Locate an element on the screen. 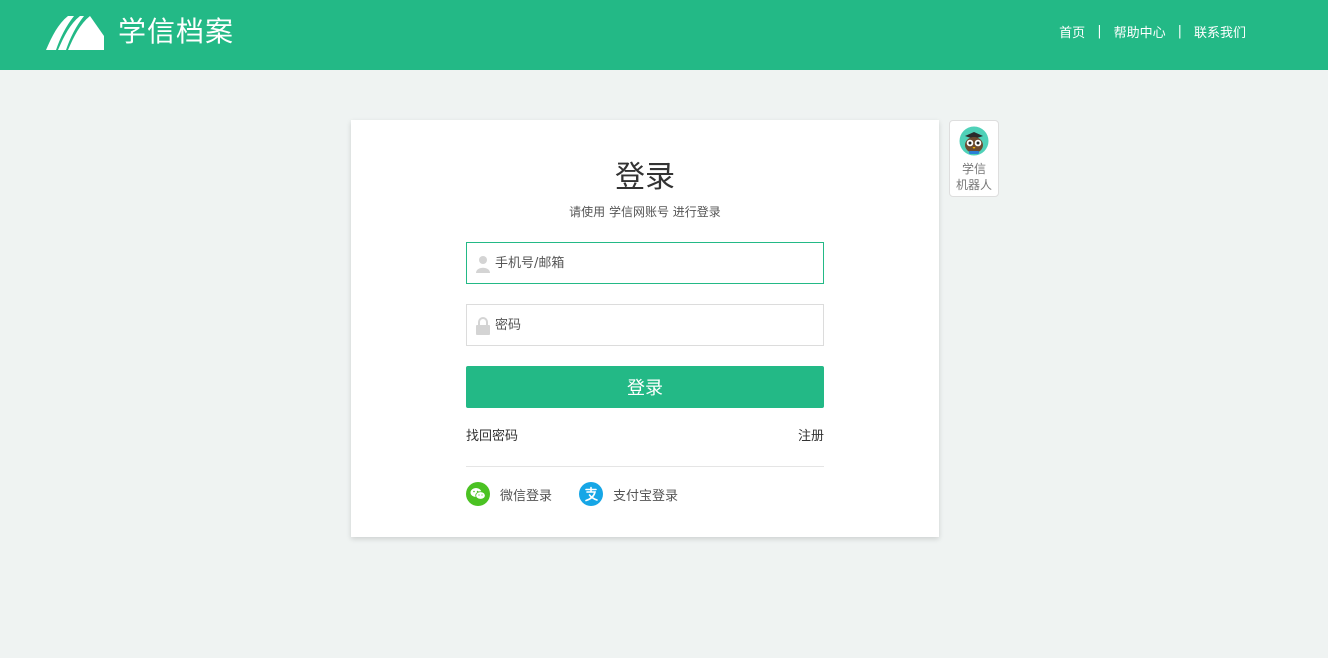 This screenshot has height=658, width=1328. nav-contact-us: 联系我们 is located at coordinates (1220, 31).